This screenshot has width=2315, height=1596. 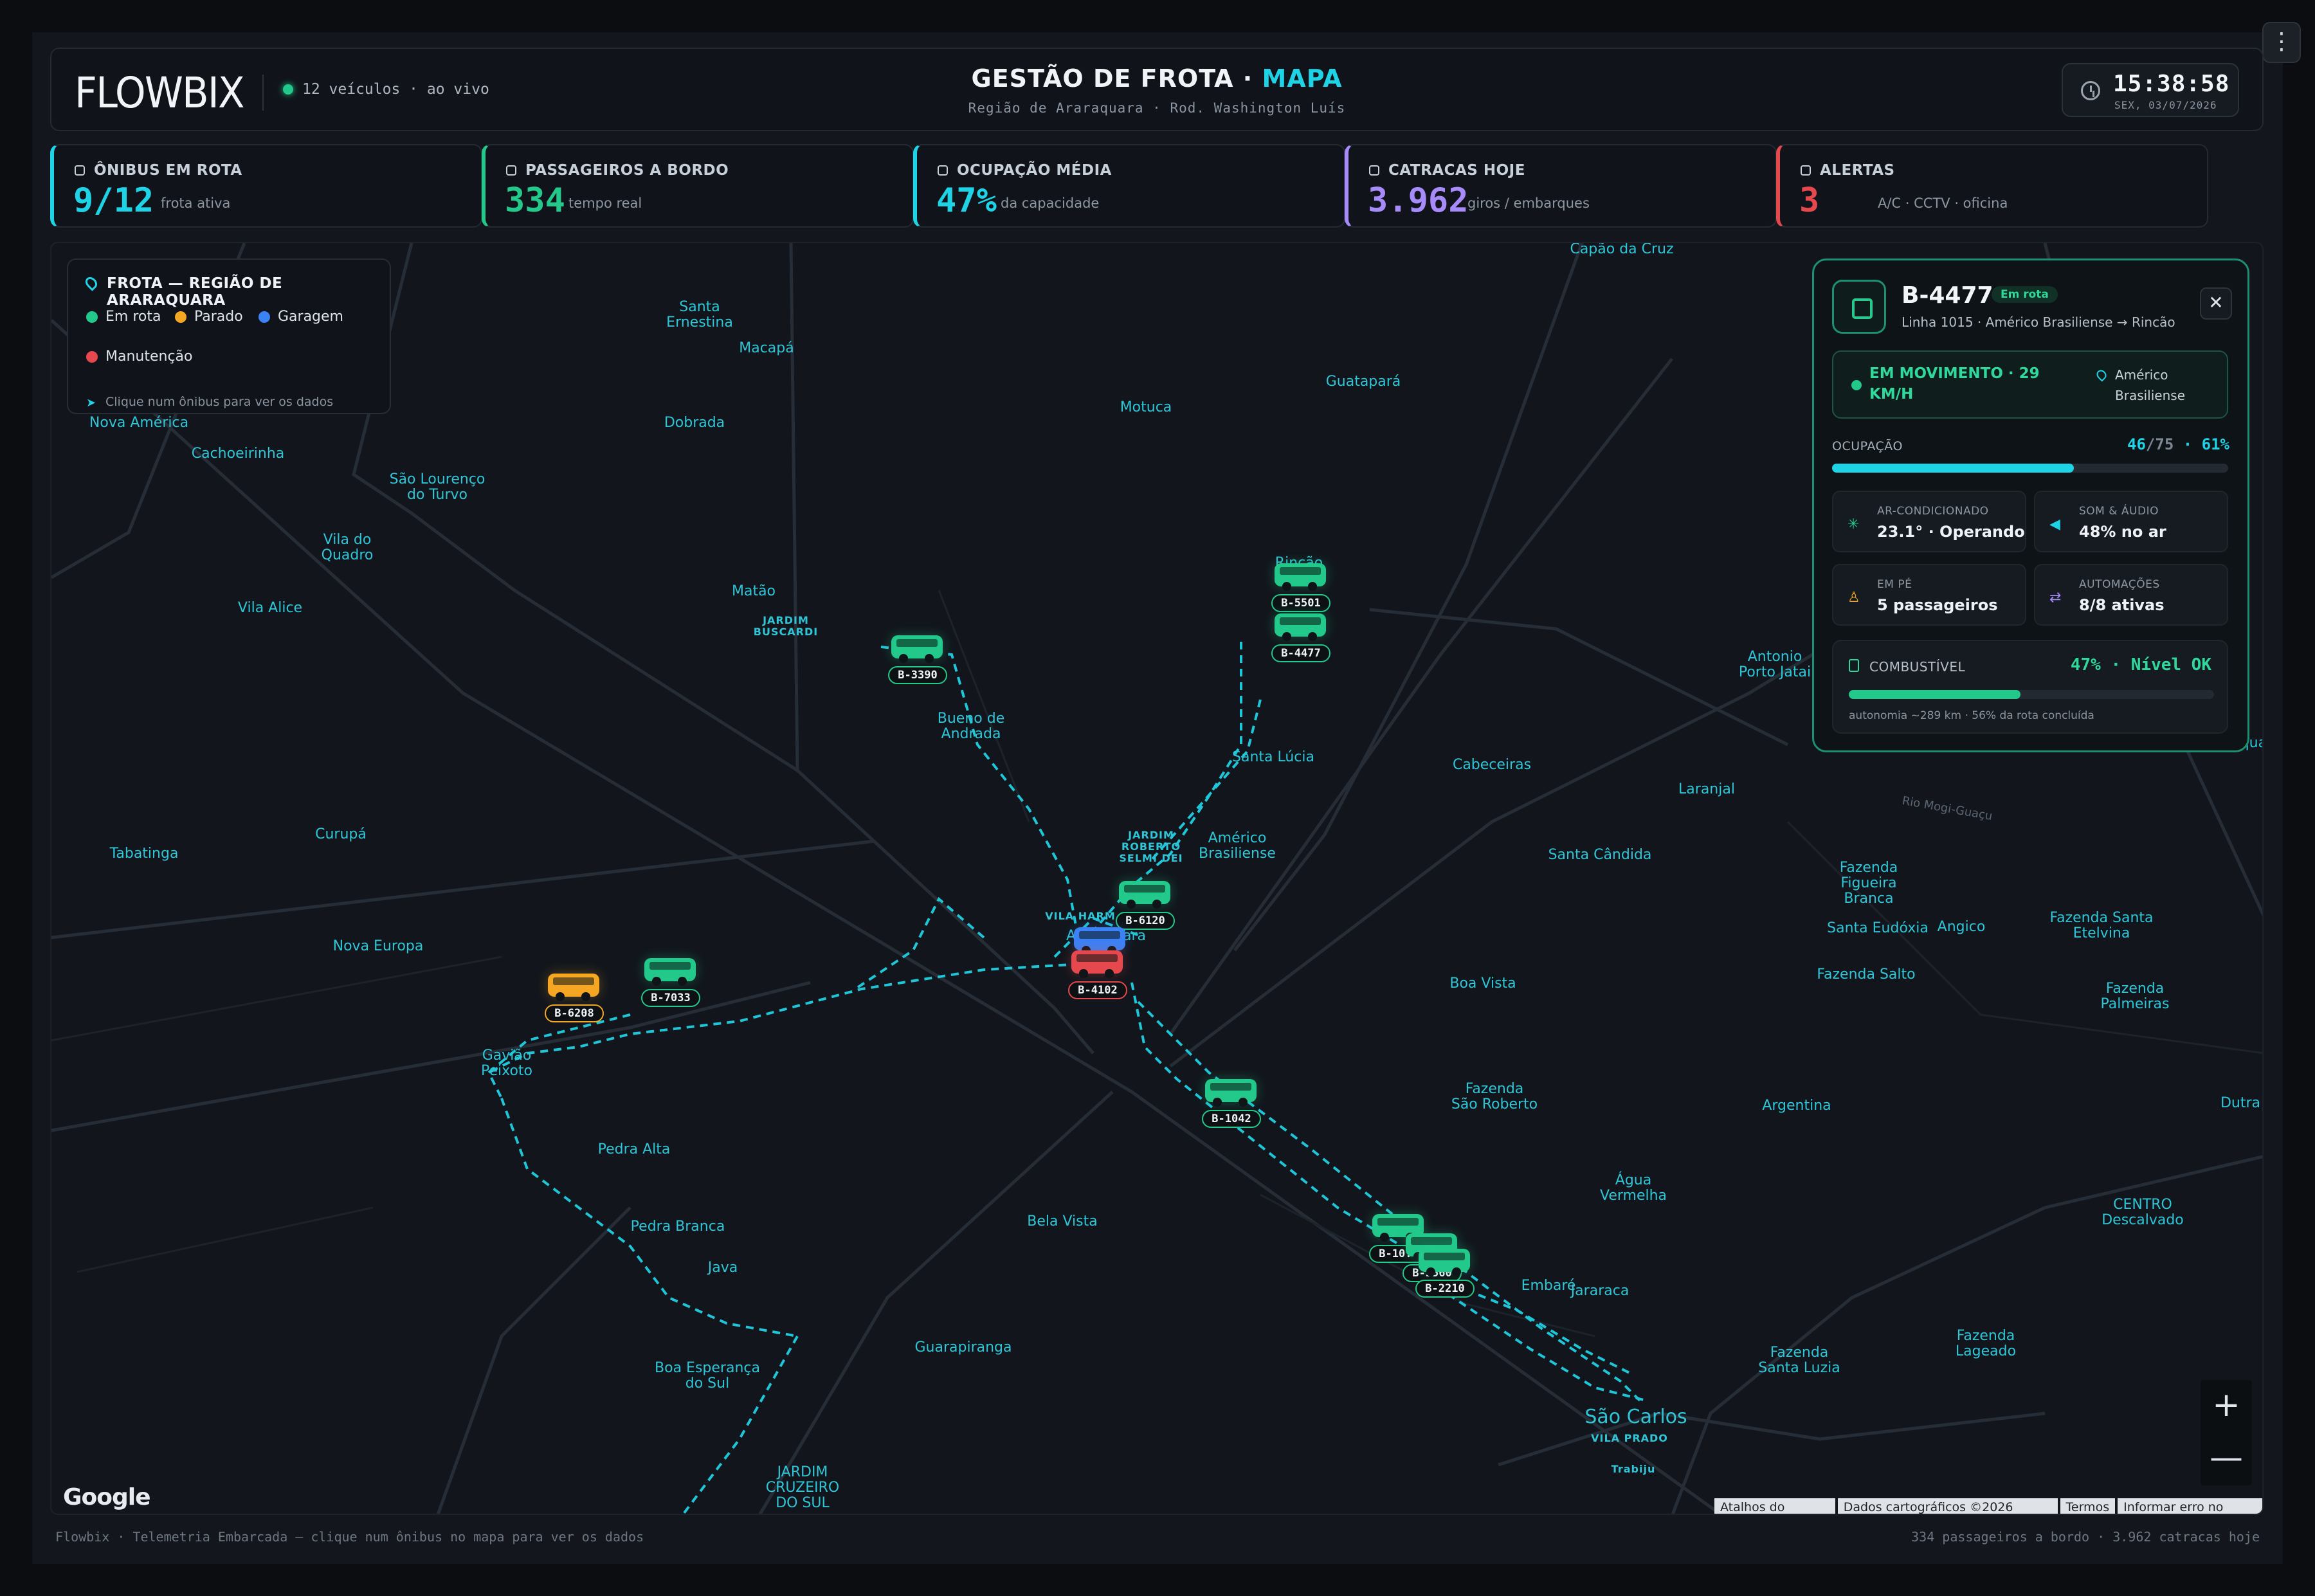 I want to click on person-icon: ♙, so click(x=1853, y=598).